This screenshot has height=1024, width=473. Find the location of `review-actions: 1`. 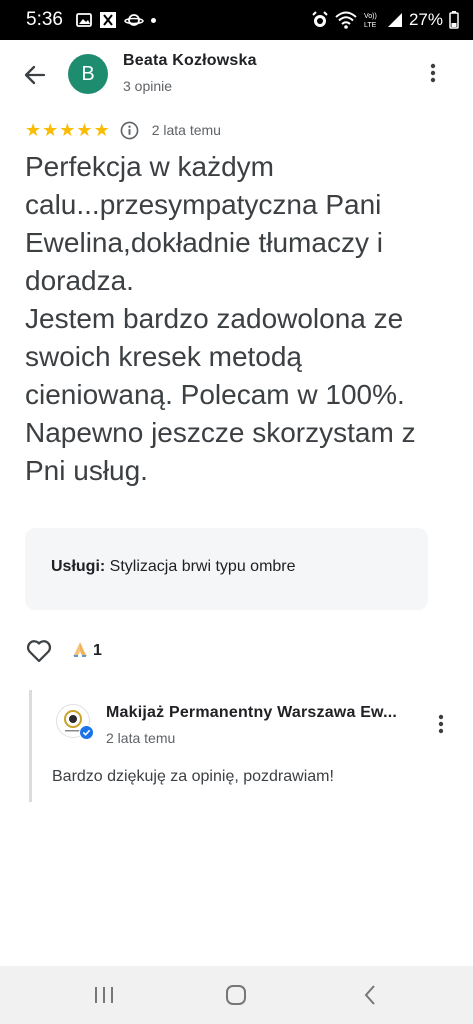

review-actions: 1 is located at coordinates (63, 651).